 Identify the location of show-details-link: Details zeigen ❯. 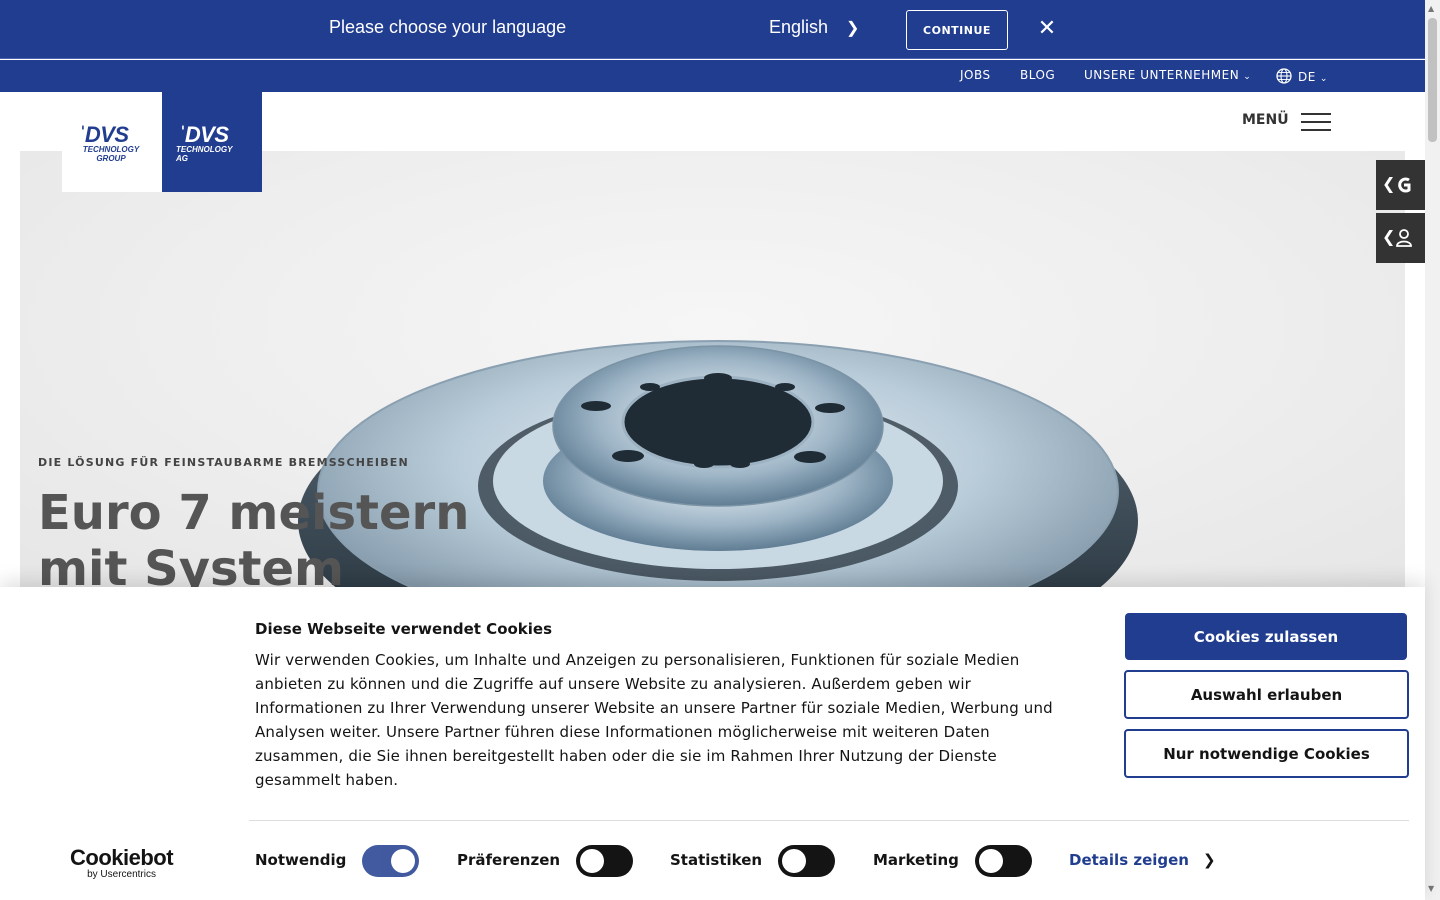
(1142, 860).